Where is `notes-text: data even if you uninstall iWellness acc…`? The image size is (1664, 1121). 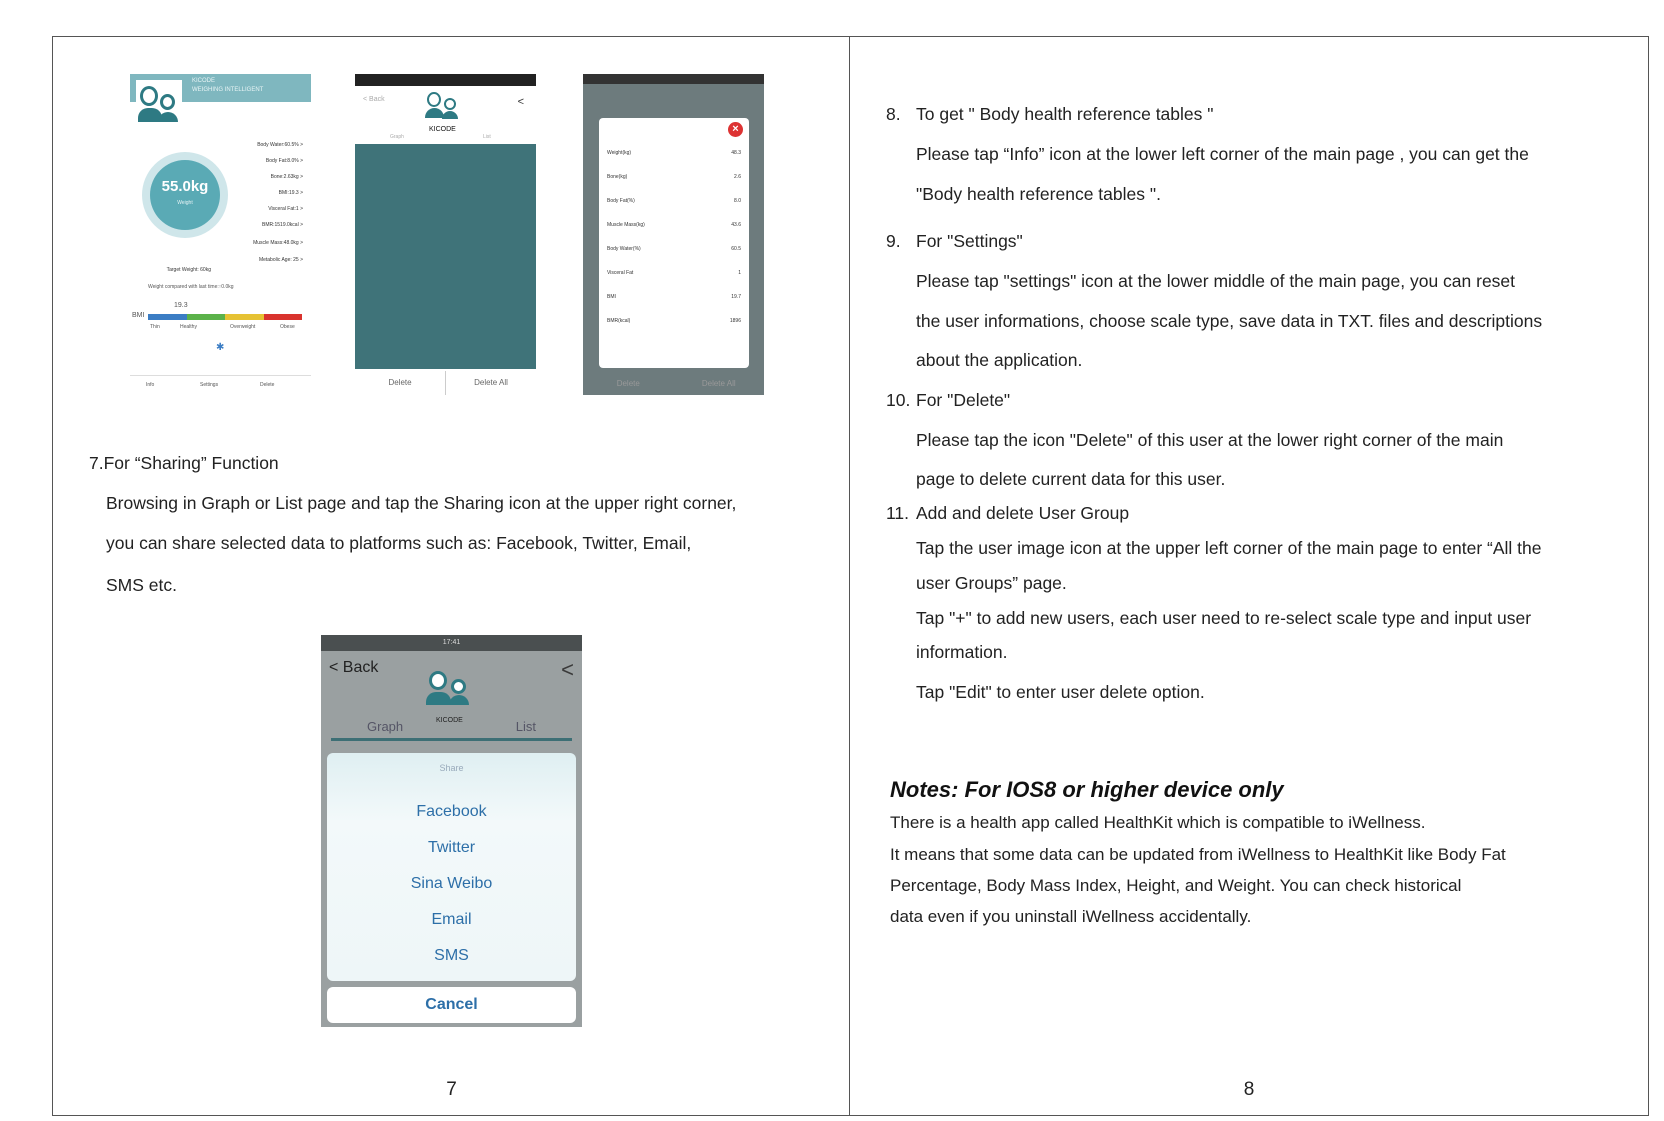 notes-text: data even if you uninstall iWellness acc… is located at coordinates (1071, 916).